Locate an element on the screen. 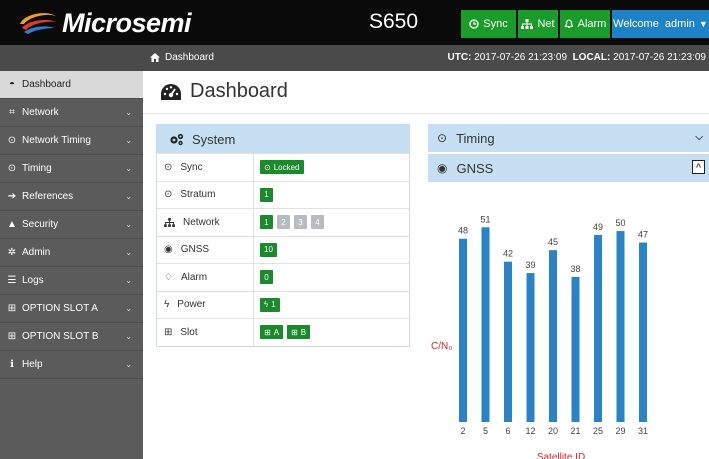  timing-panel-header: ⊙ Timing ⌵ is located at coordinates (568, 138).